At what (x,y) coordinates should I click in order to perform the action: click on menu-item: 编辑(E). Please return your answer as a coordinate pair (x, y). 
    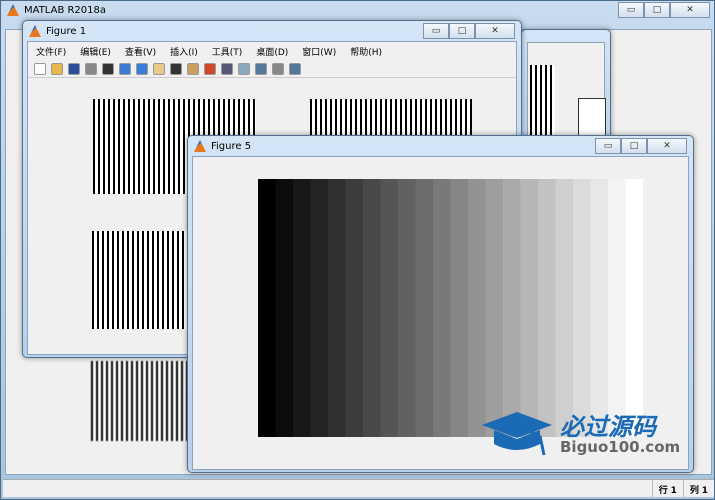
    Looking at the image, I should click on (95, 51).